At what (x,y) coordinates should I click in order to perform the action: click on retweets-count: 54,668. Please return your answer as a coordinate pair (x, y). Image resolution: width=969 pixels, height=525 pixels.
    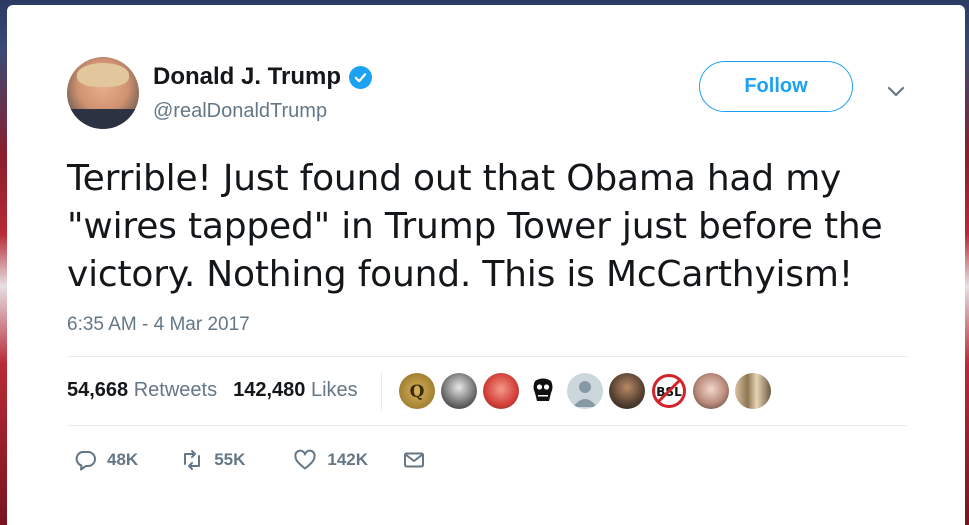
    Looking at the image, I should click on (98, 390).